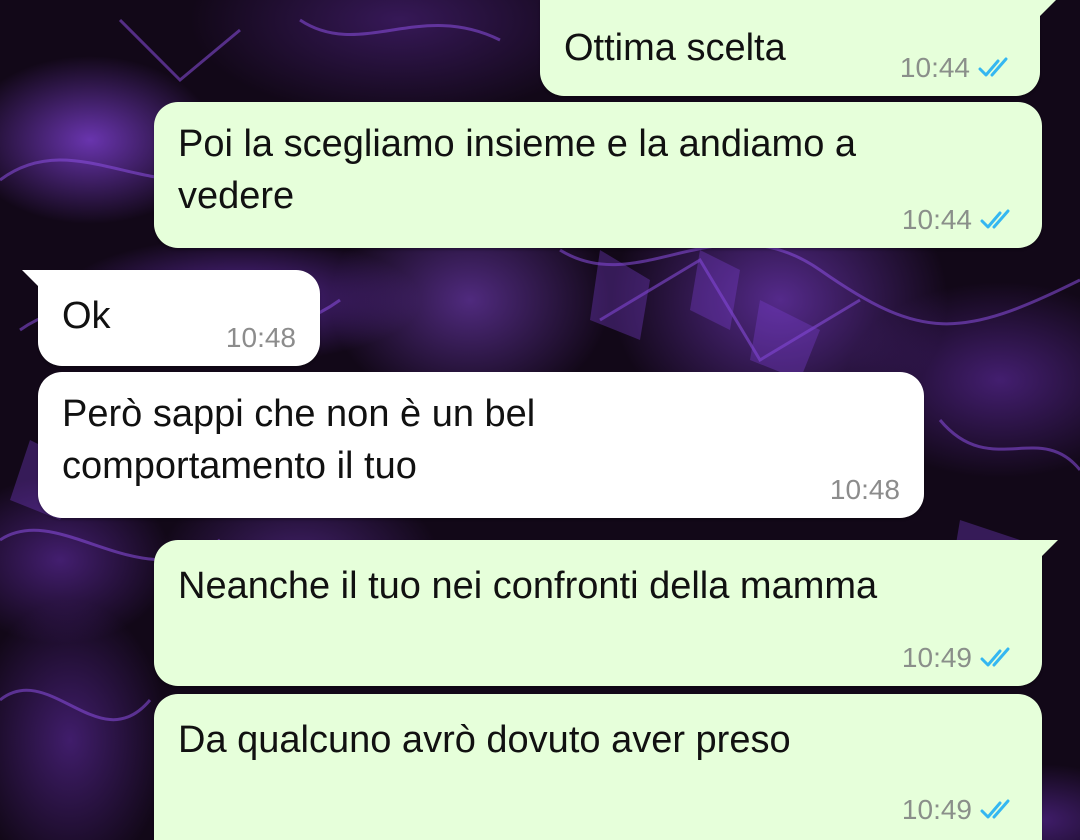  What do you see at coordinates (171, 318) in the screenshot?
I see `message-bubble-incoming: Ok 10:48` at bounding box center [171, 318].